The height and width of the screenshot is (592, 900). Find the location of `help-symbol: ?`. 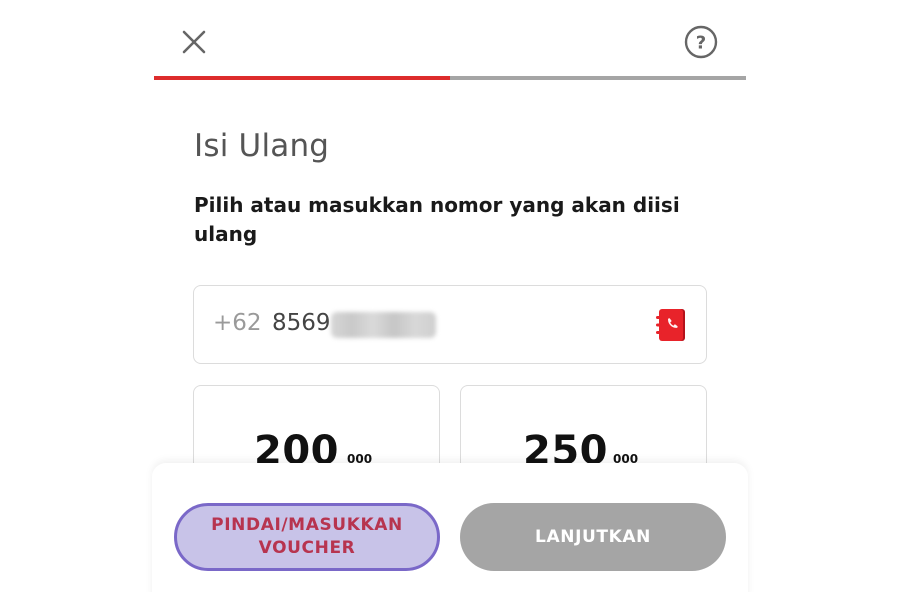

help-symbol: ? is located at coordinates (701, 43).